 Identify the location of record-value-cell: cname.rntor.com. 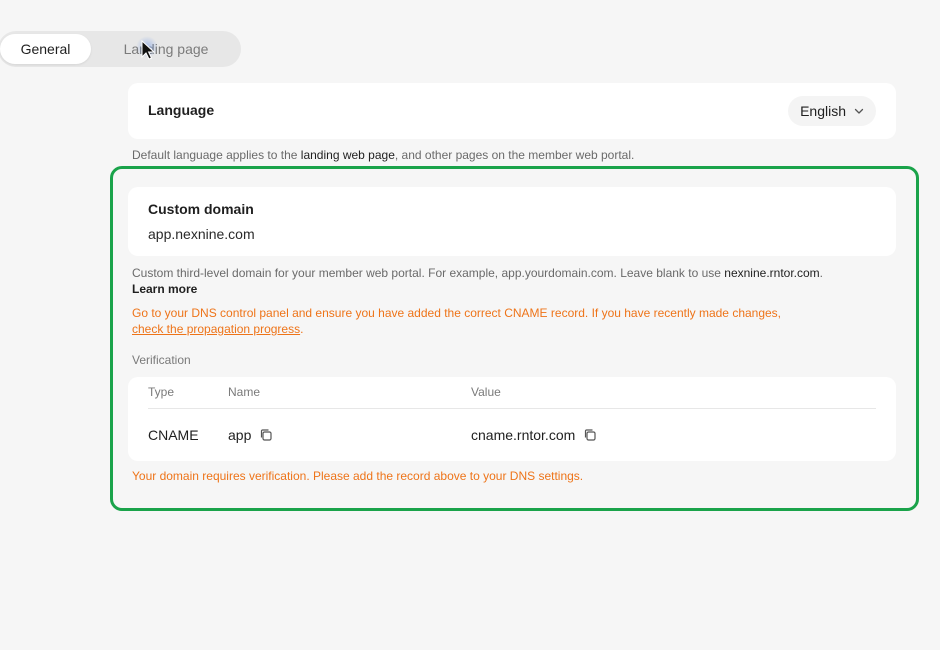
(534, 435).